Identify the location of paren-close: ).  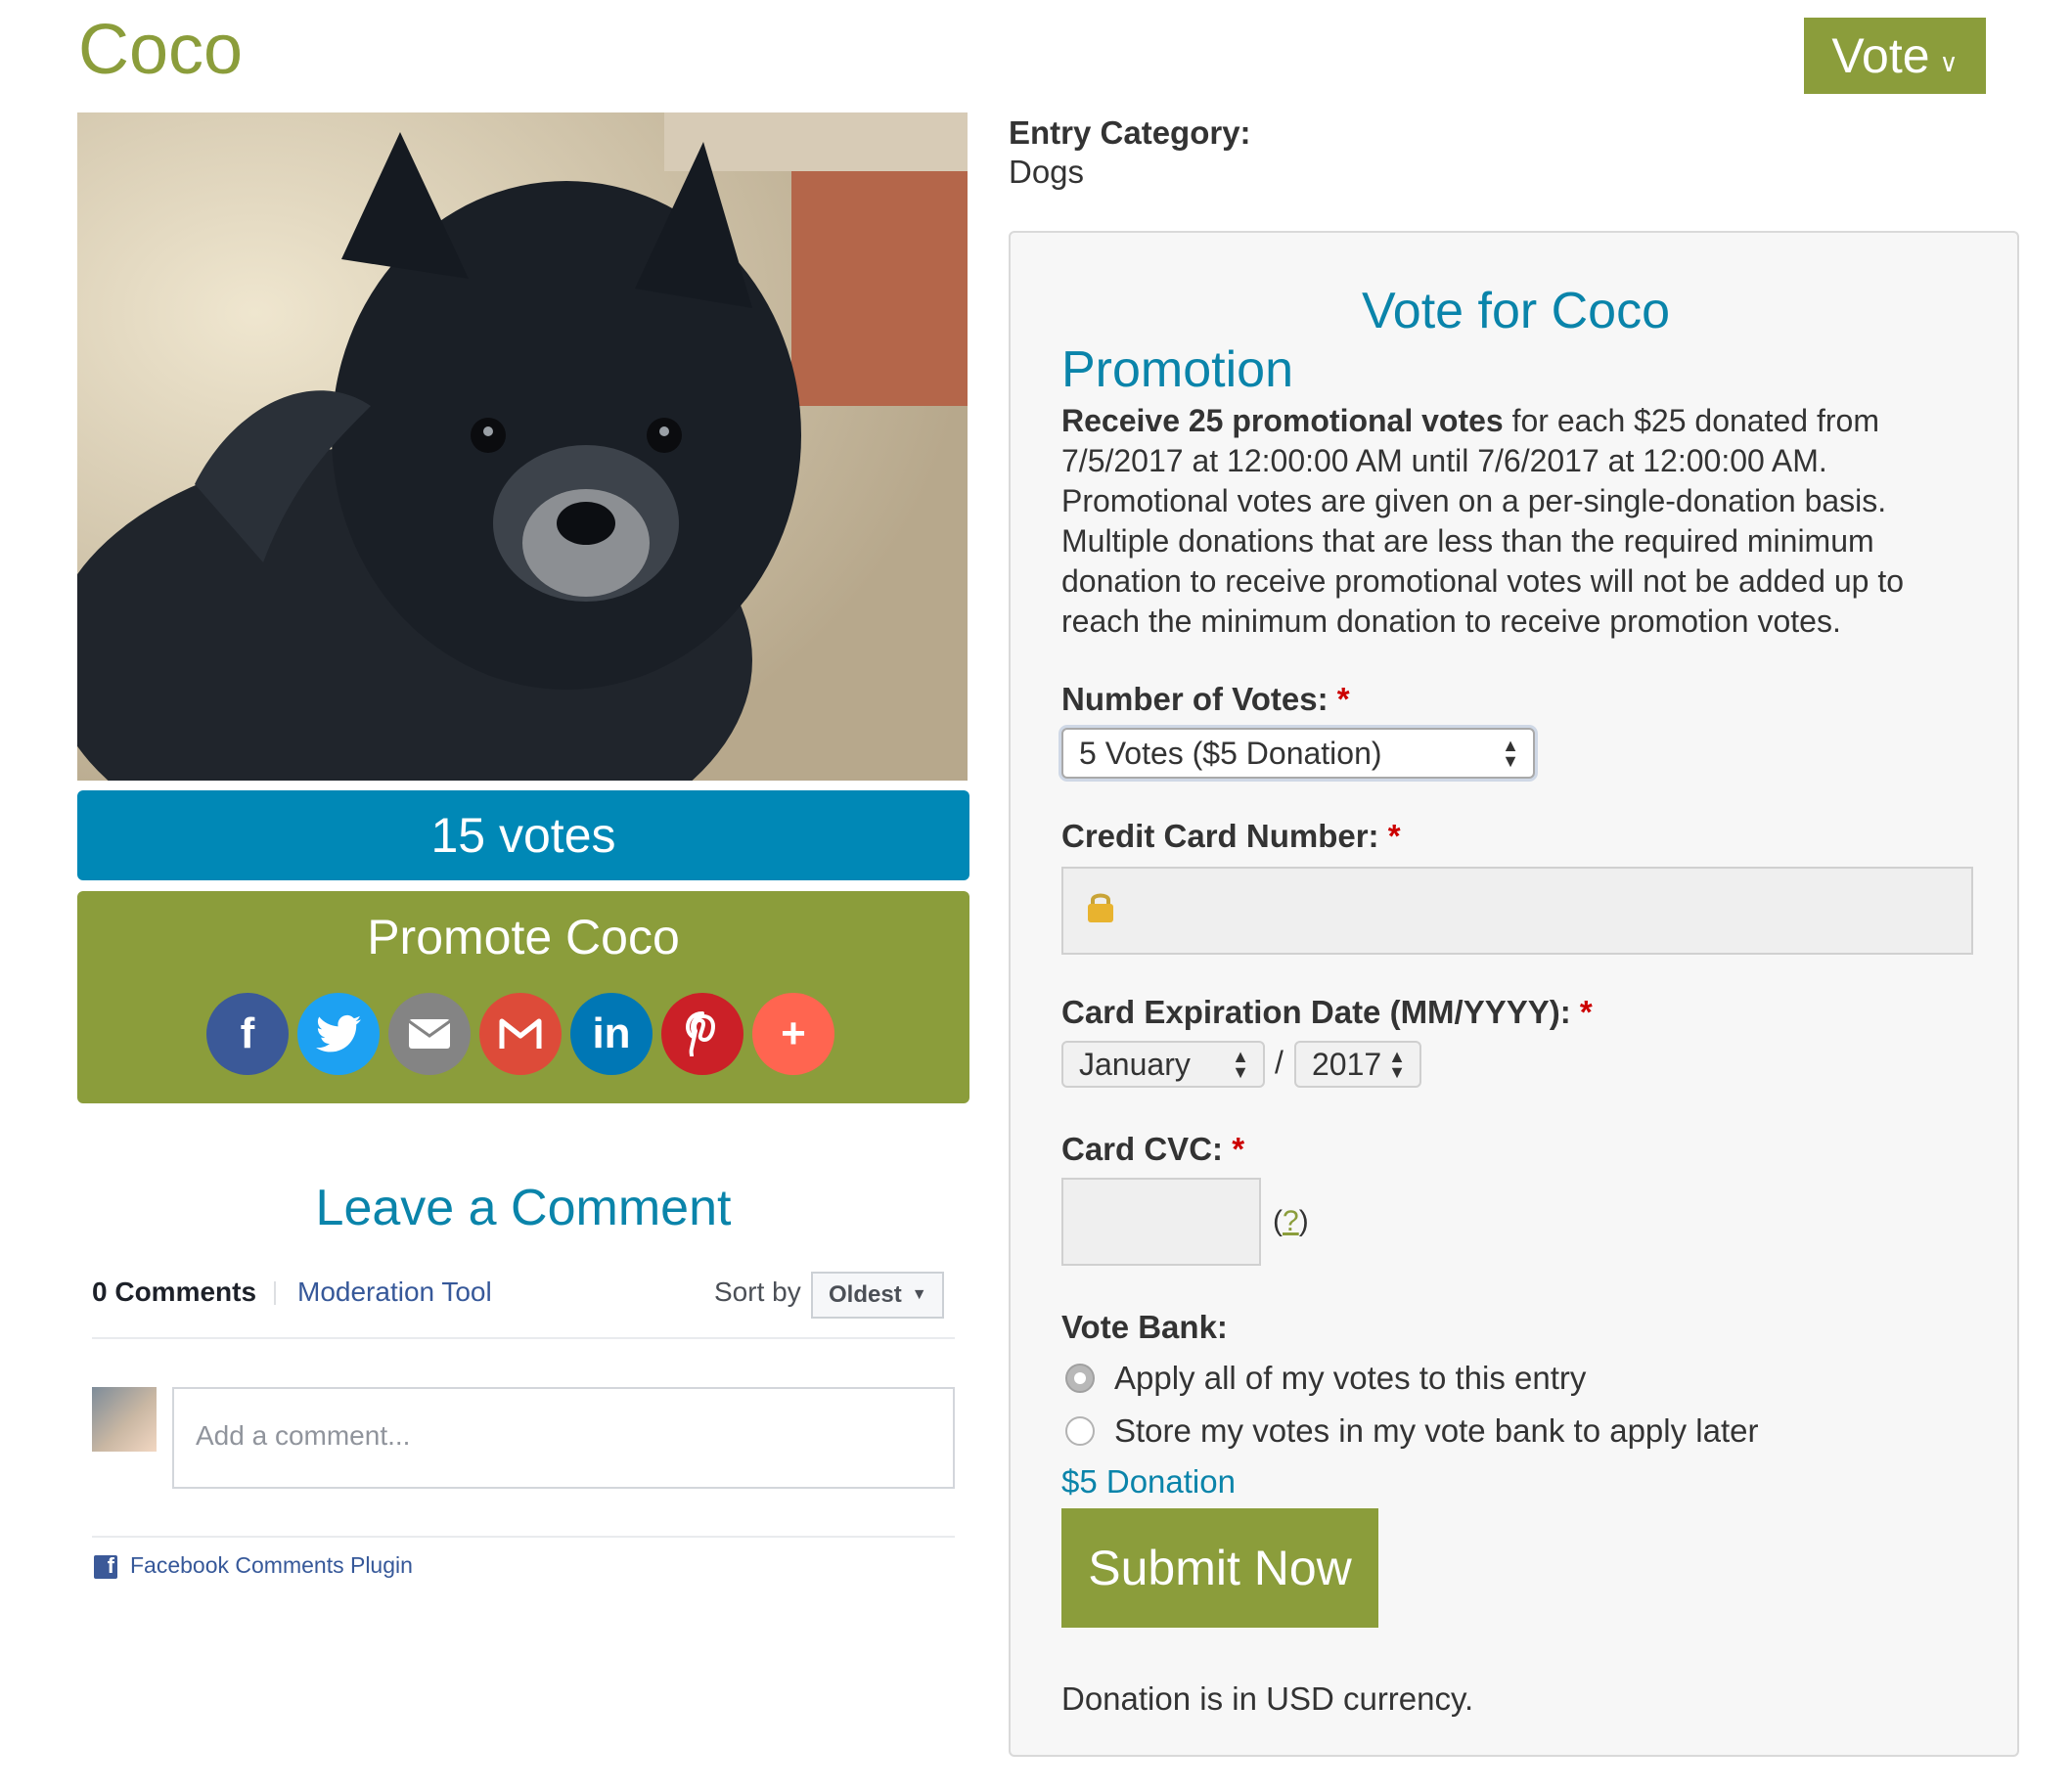
(1303, 1221).